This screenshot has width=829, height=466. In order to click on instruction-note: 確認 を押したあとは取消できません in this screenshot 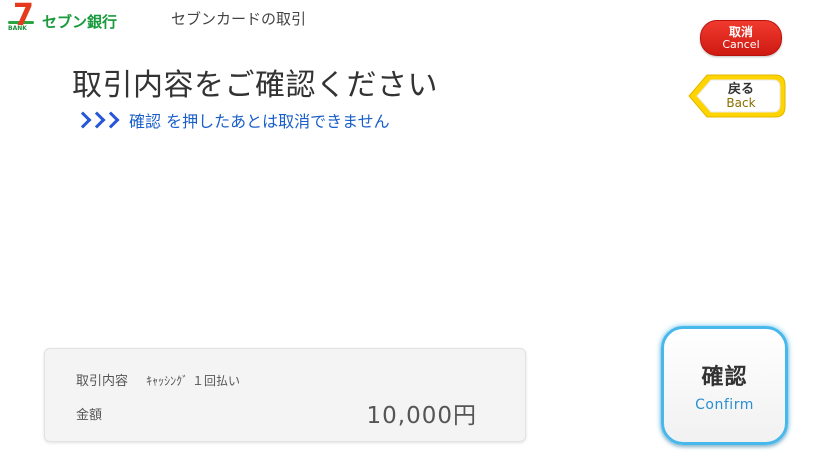, I will do `click(232, 120)`.